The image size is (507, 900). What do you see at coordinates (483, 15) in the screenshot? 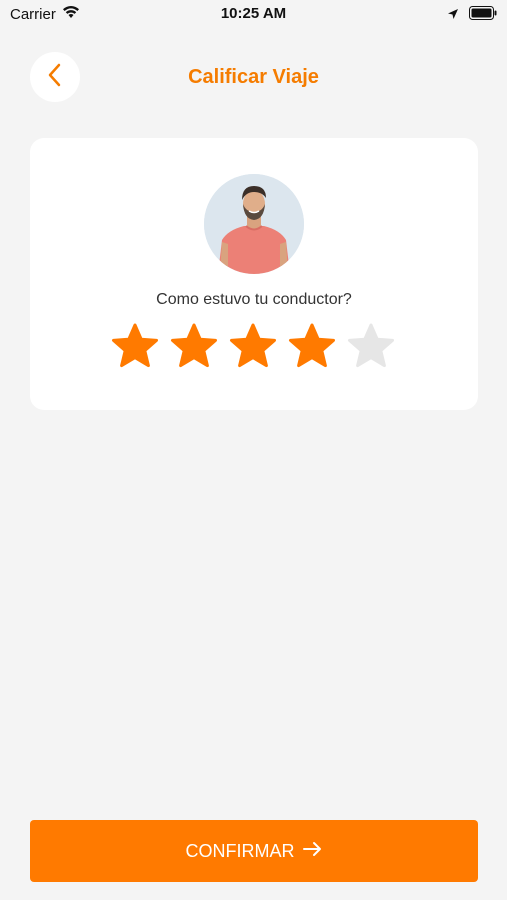
I see `battery-icon` at bounding box center [483, 15].